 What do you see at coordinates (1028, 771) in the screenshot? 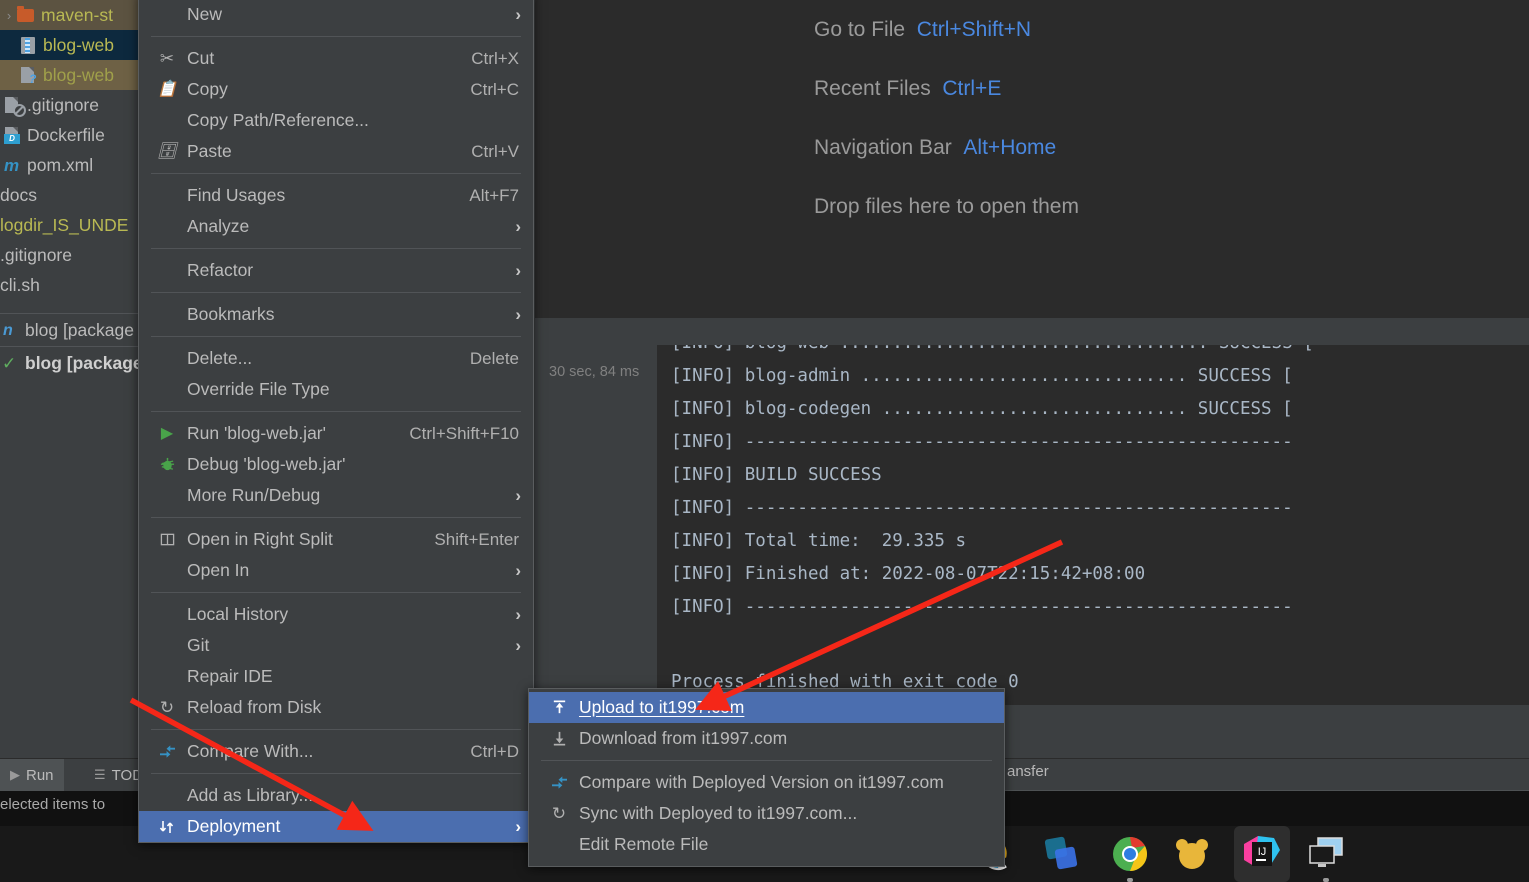
I see `tab-file-transfer-label: ansfer` at bounding box center [1028, 771].